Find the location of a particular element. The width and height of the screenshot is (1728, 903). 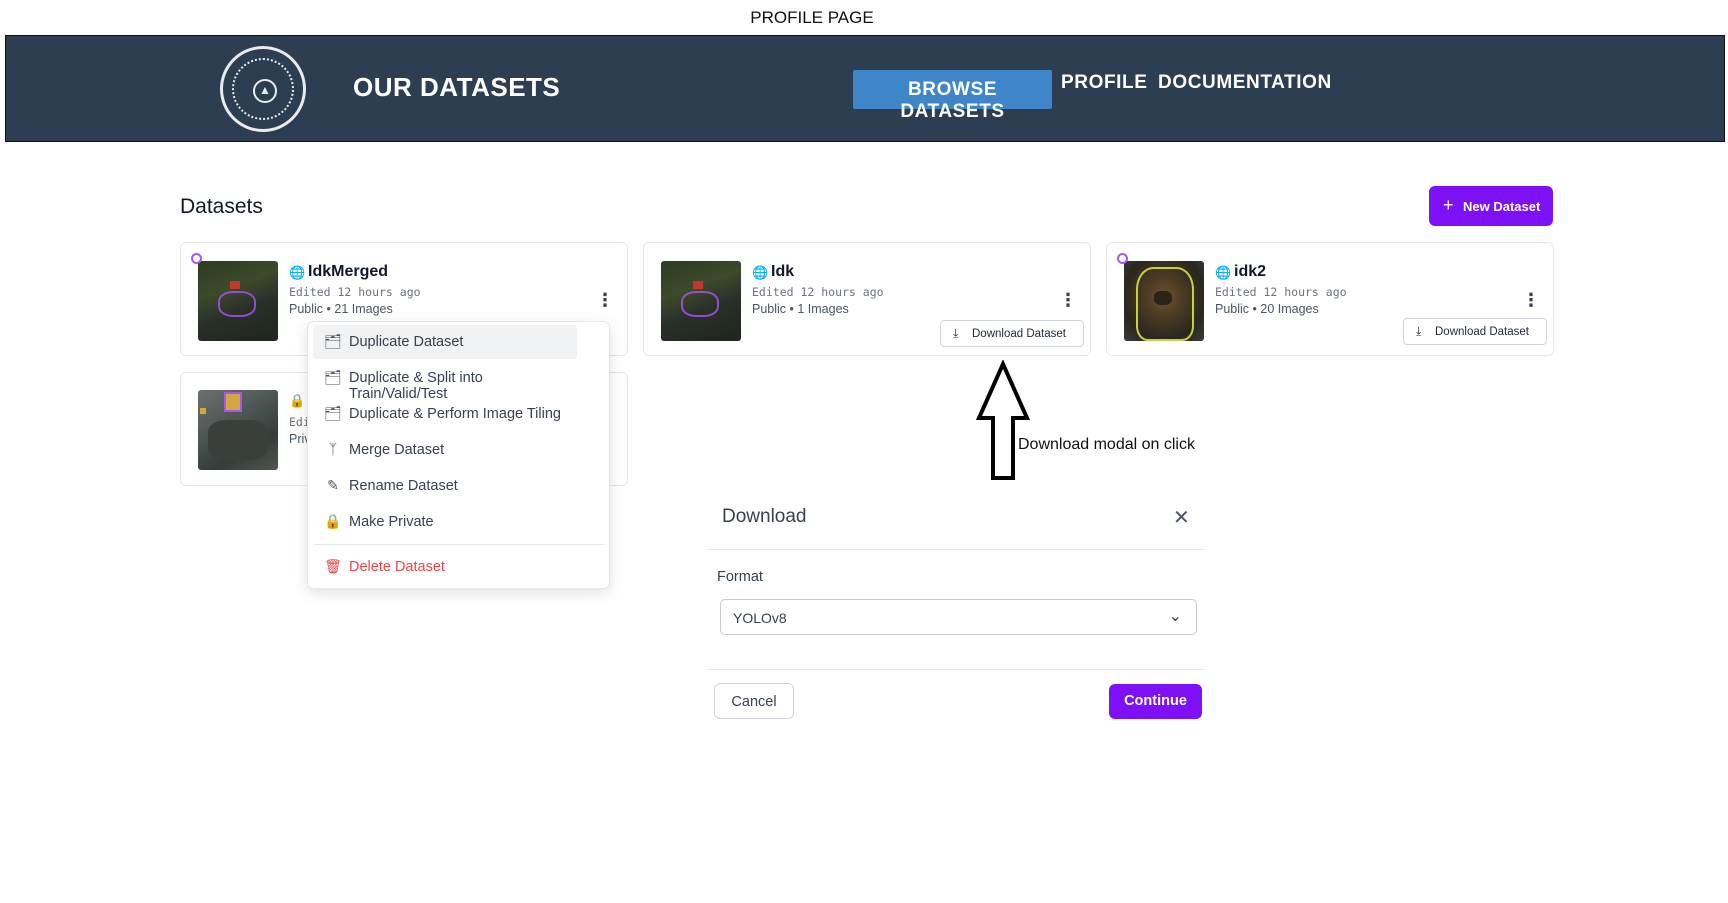

menu-item-label: Merge Dataset is located at coordinates (397, 450).